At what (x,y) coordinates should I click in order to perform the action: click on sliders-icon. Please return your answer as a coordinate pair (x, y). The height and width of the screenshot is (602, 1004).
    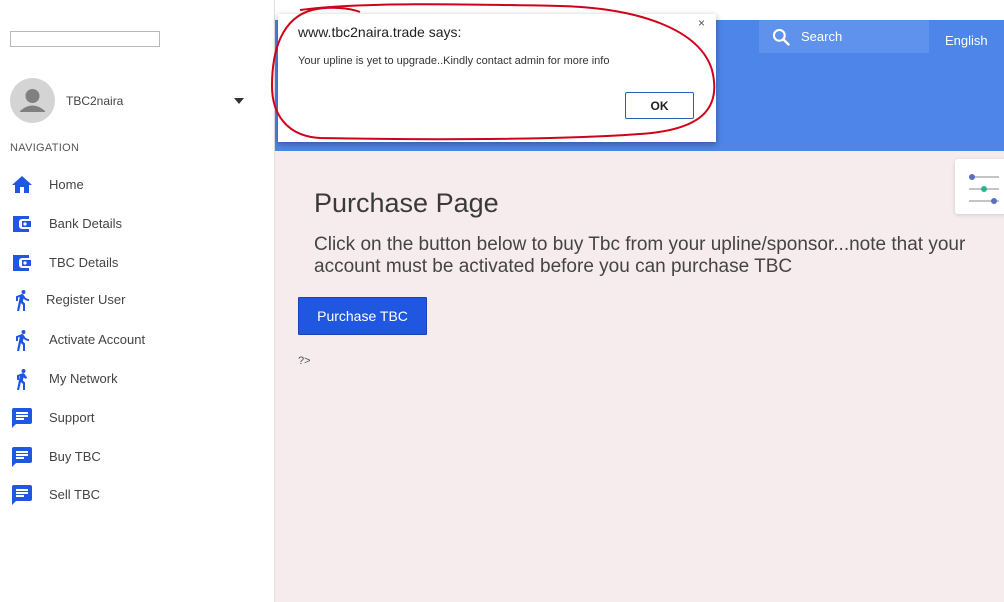
    Looking at the image, I should click on (984, 189).